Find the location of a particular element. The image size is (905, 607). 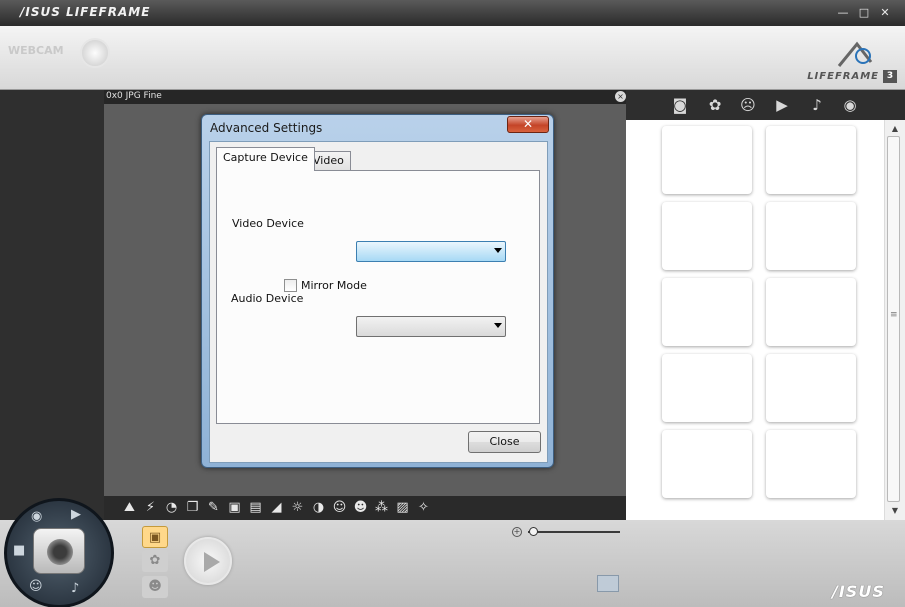

face-frame-icon: ☺ is located at coordinates (339, 507).